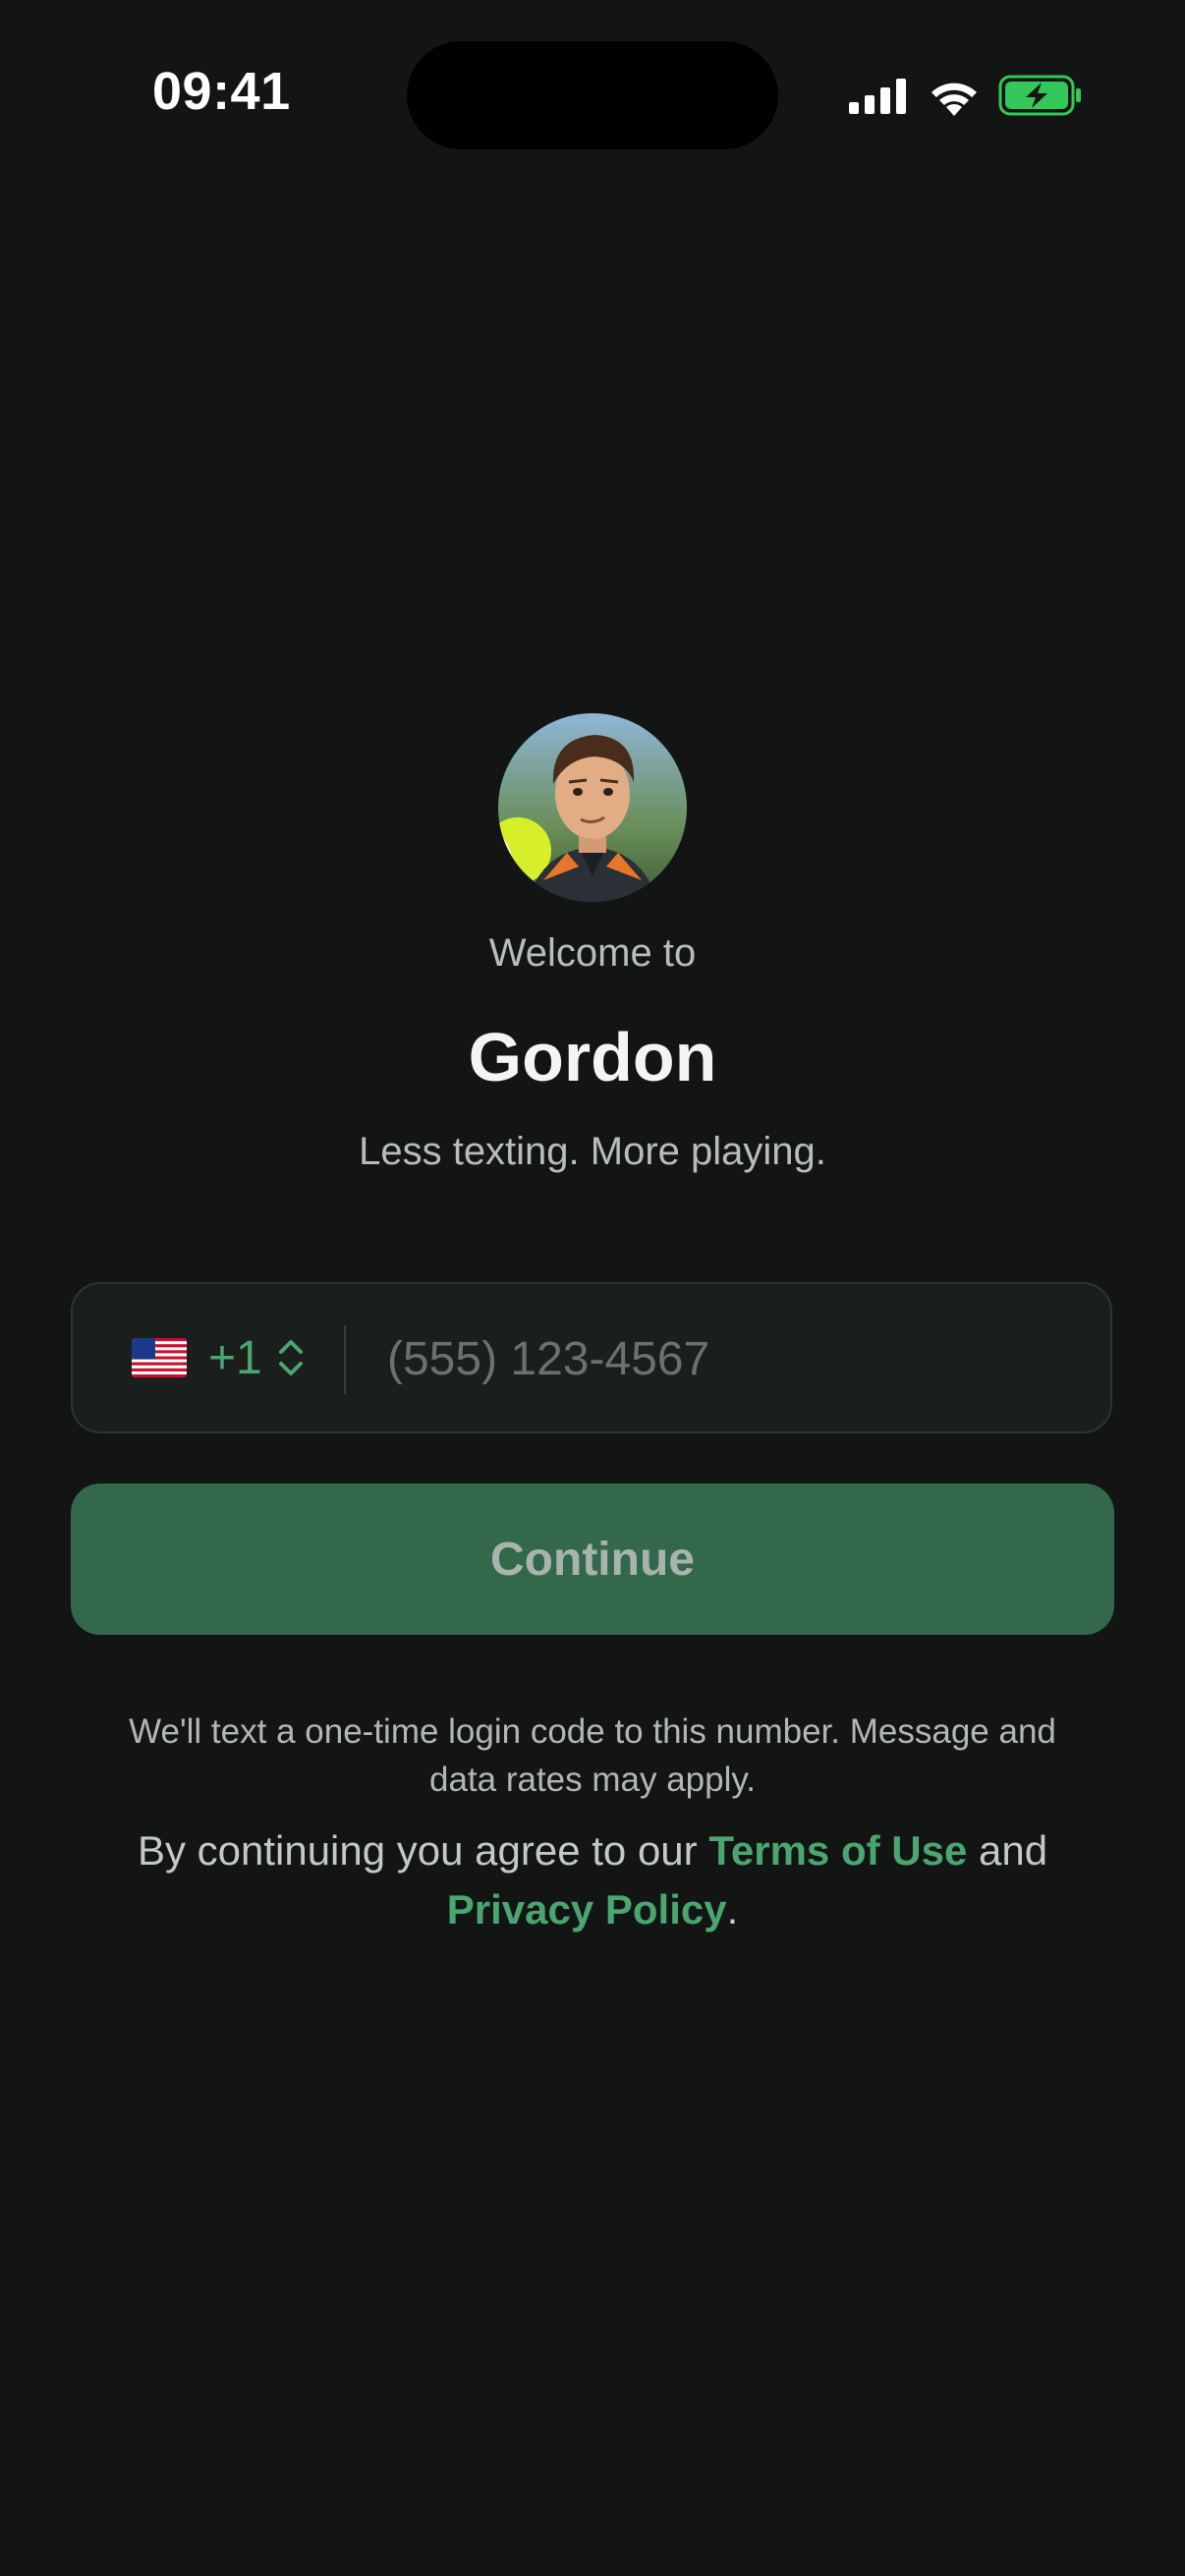  I want to click on country-code-picker: +1, so click(219, 1357).